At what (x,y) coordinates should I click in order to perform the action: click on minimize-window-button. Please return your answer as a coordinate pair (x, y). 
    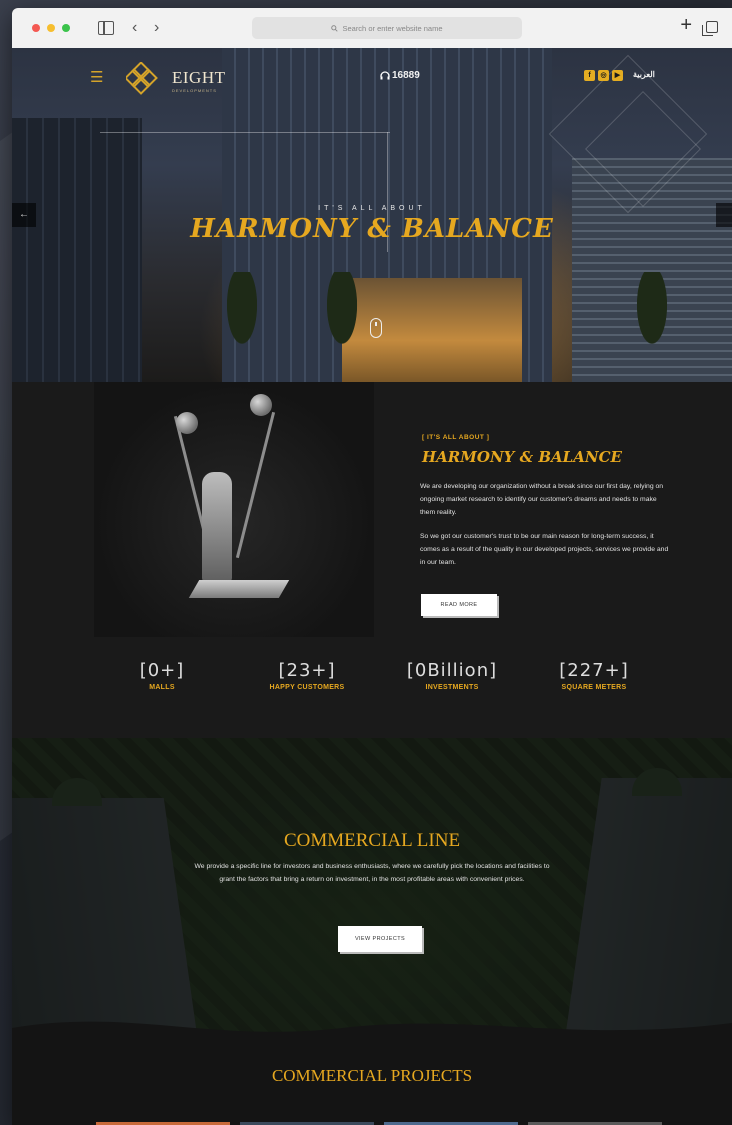
    Looking at the image, I should click on (51, 28).